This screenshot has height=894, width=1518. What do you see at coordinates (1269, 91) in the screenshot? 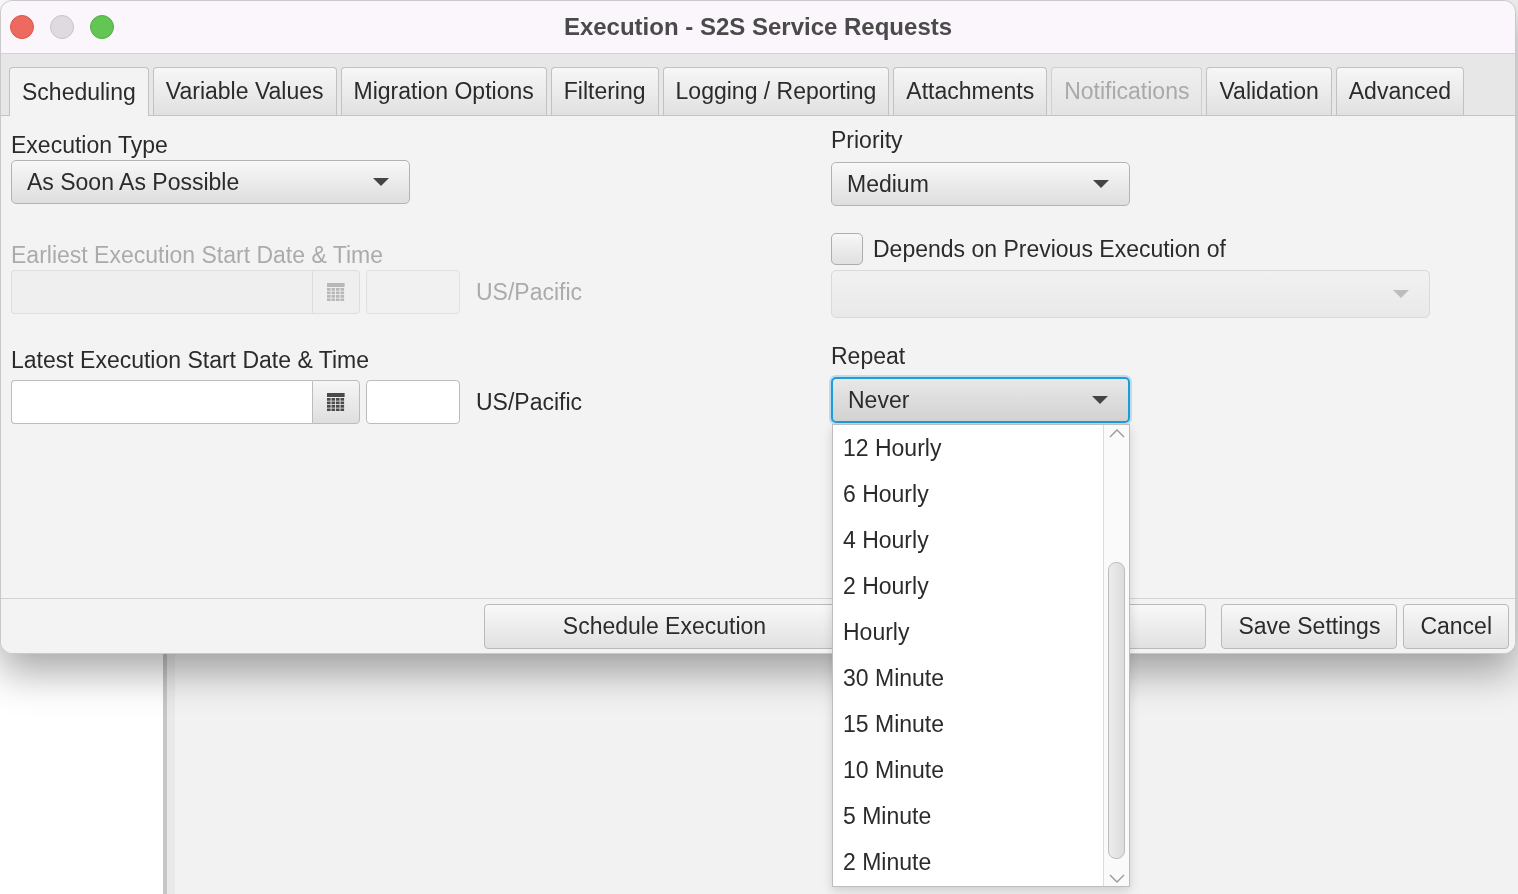
I see `tab: Validation` at bounding box center [1269, 91].